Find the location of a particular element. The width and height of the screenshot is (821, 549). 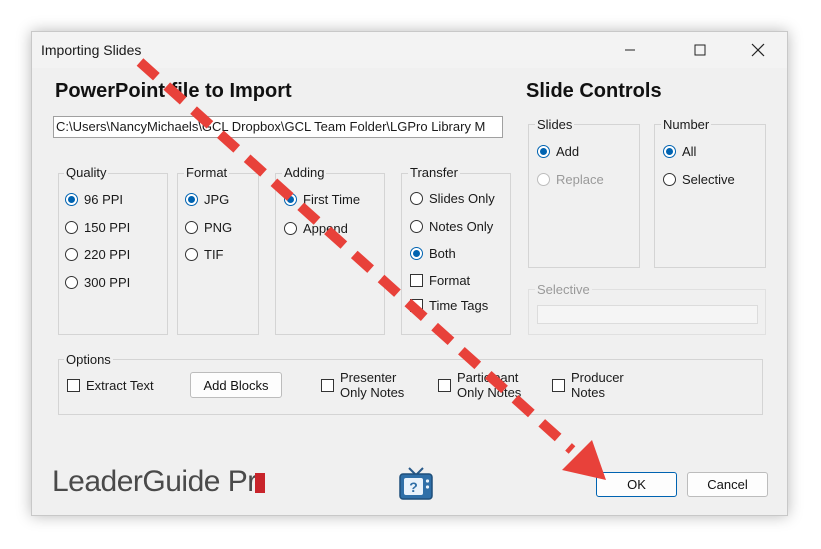

quality-300-radio: 300 PPI is located at coordinates (97, 282).